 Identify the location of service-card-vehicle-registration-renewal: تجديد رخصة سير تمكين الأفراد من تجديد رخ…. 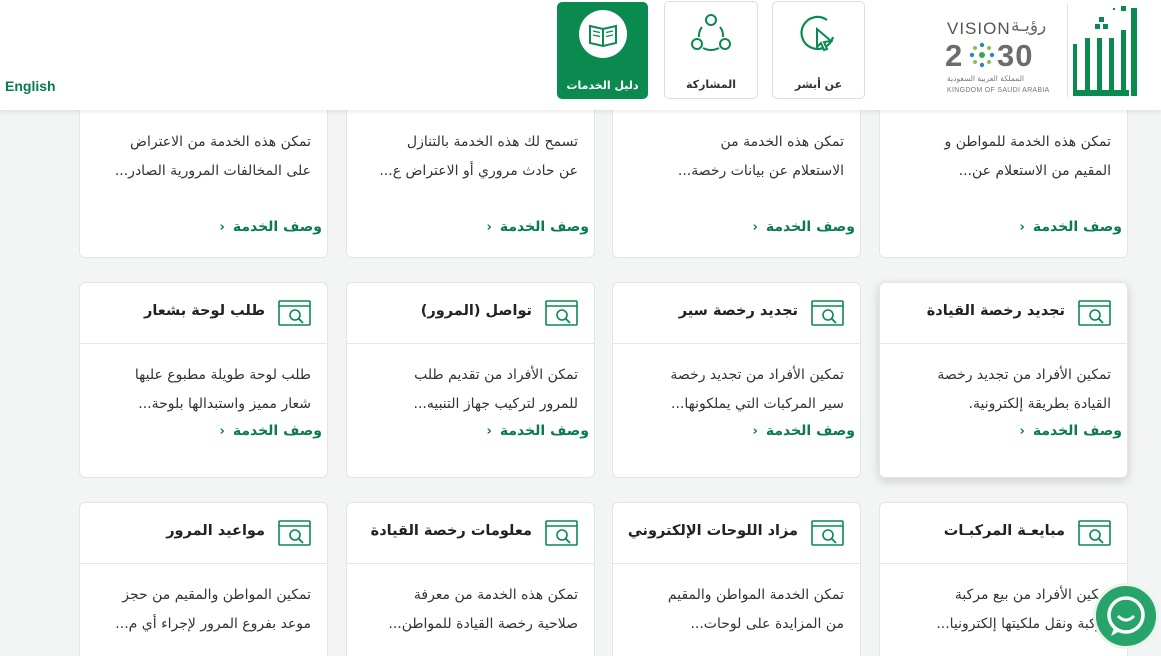
(736, 380).